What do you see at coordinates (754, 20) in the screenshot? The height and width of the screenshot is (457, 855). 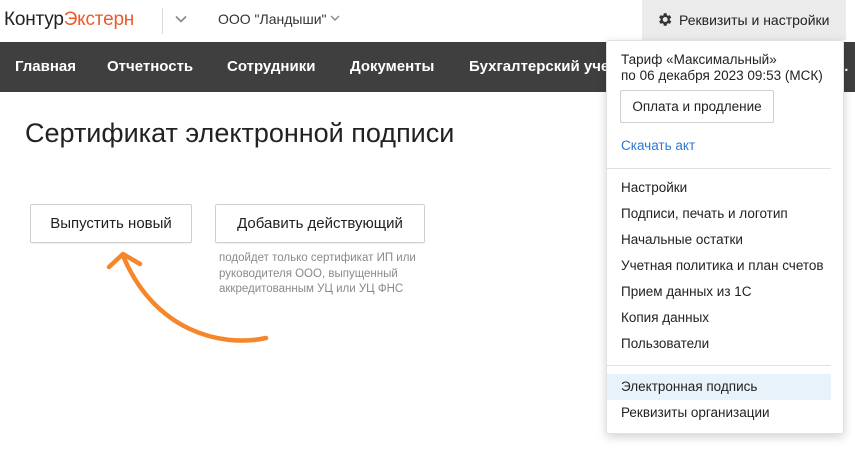 I see `requisites-settings-label: Реквизиты и настройки` at bounding box center [754, 20].